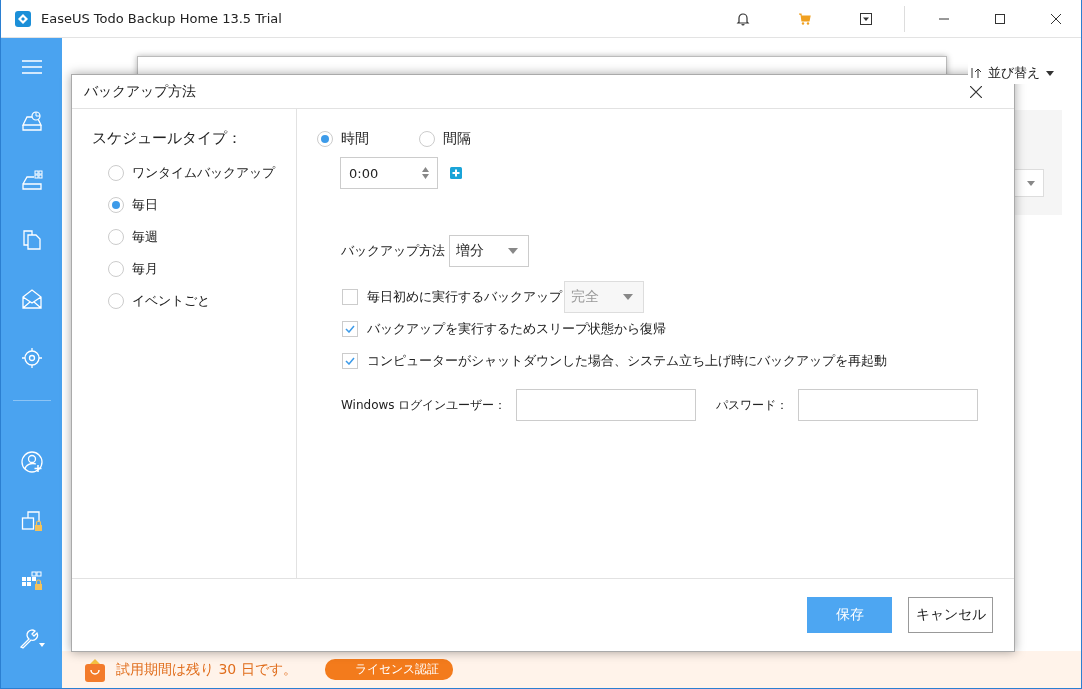 This screenshot has height=689, width=1082. What do you see at coordinates (133, 205) in the screenshot?
I see `schedule-radio: 毎日` at bounding box center [133, 205].